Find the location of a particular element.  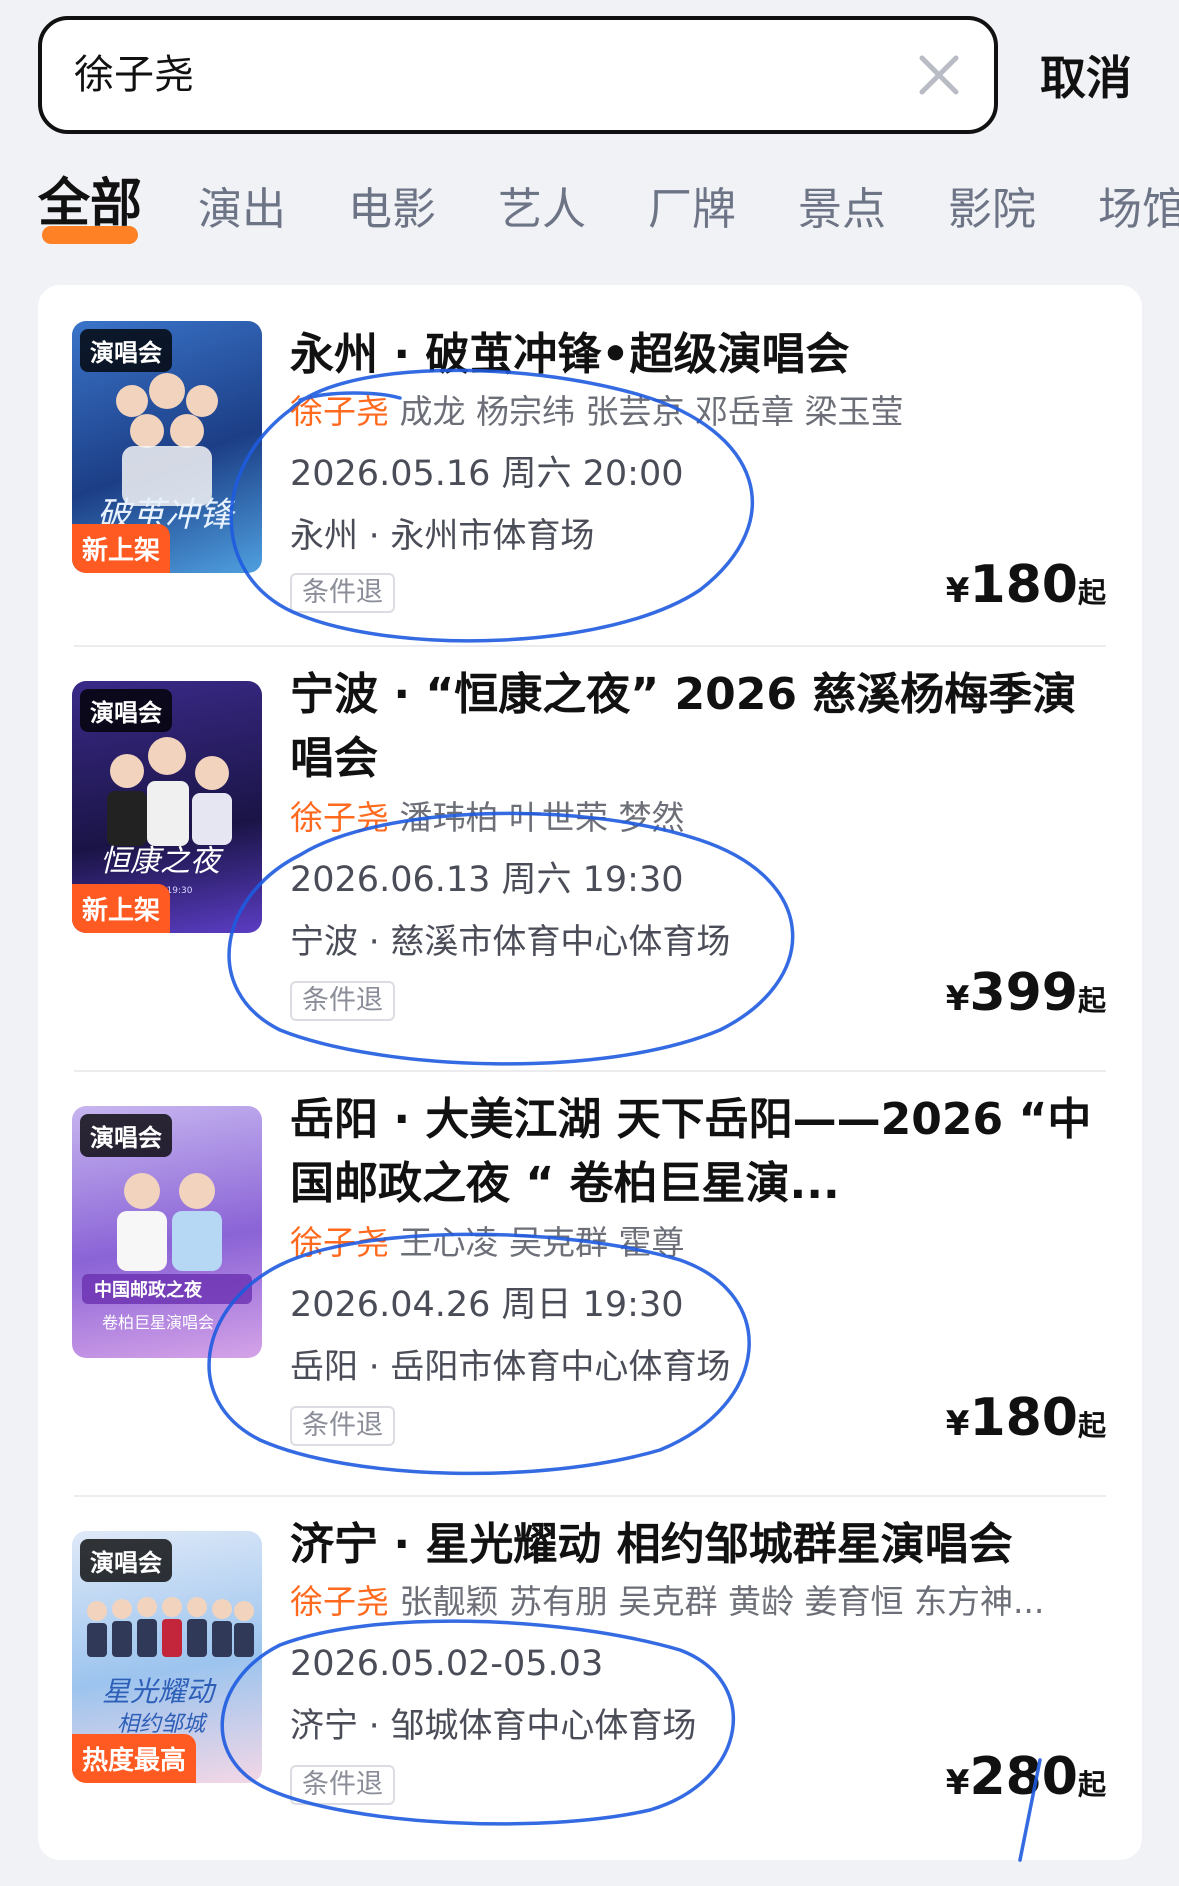

event-date: 2026.05.02-05.03 is located at coordinates (447, 1664).